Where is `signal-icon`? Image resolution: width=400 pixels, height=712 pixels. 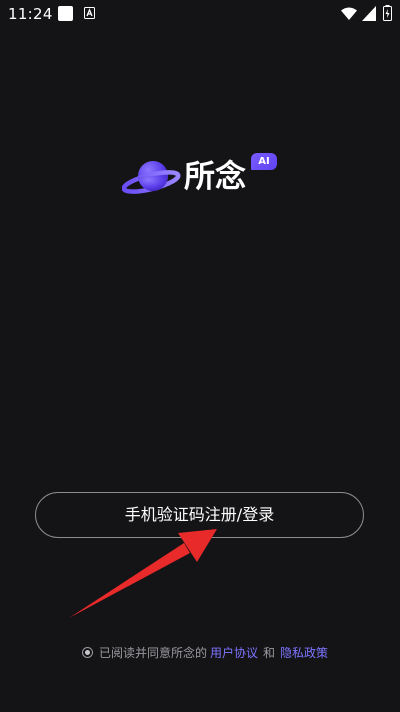
signal-icon is located at coordinates (369, 13).